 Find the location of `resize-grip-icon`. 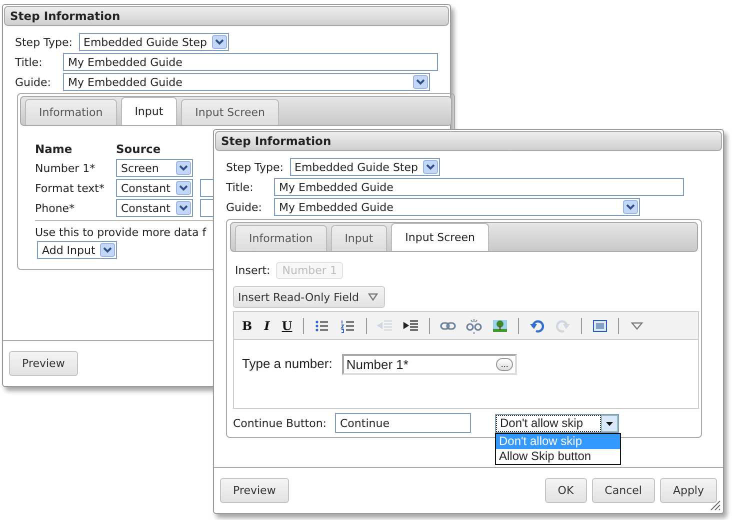

resize-grip-icon is located at coordinates (715, 505).